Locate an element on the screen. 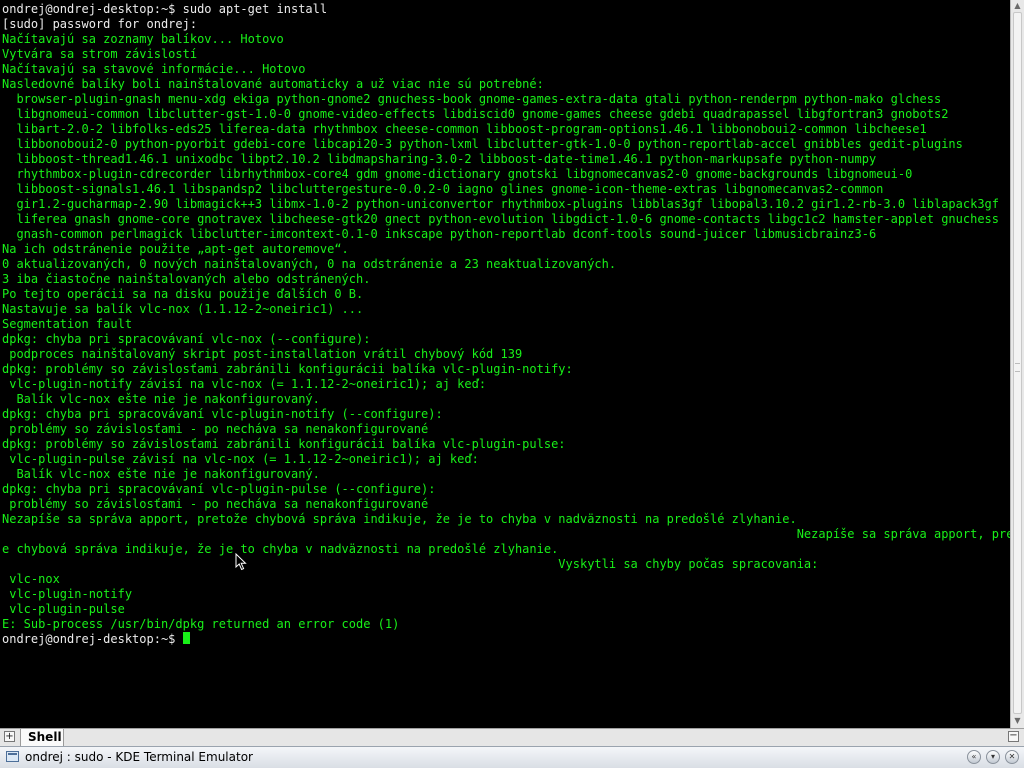 The image size is (1024, 768). vertical-scrollbar: ▲ ▼ is located at coordinates (1017, 364).